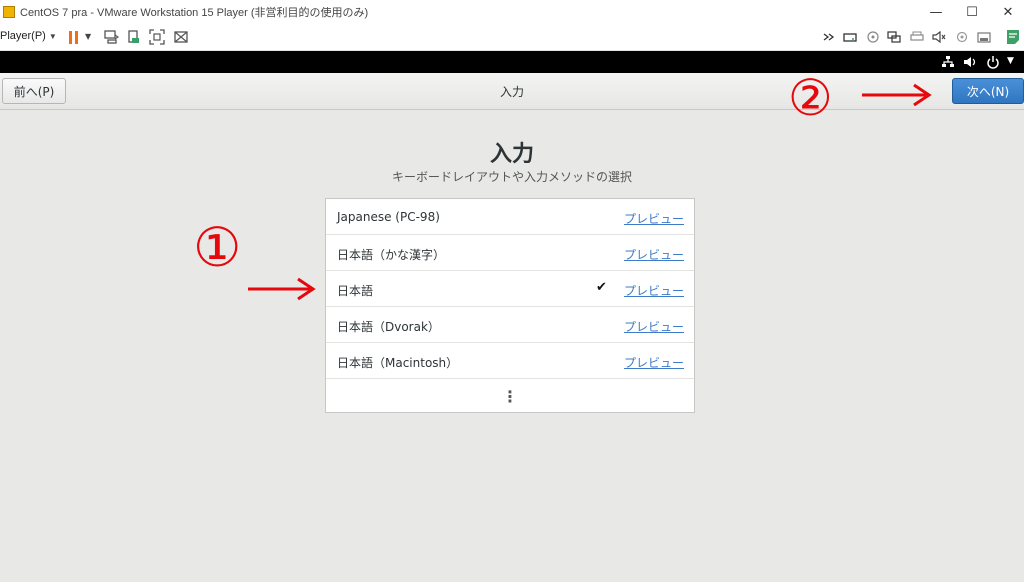 Image resolution: width=1024 pixels, height=582 pixels. Describe the element at coordinates (510, 361) in the screenshot. I see `list-item: 日本語（Macintosh） プレビュー` at that location.